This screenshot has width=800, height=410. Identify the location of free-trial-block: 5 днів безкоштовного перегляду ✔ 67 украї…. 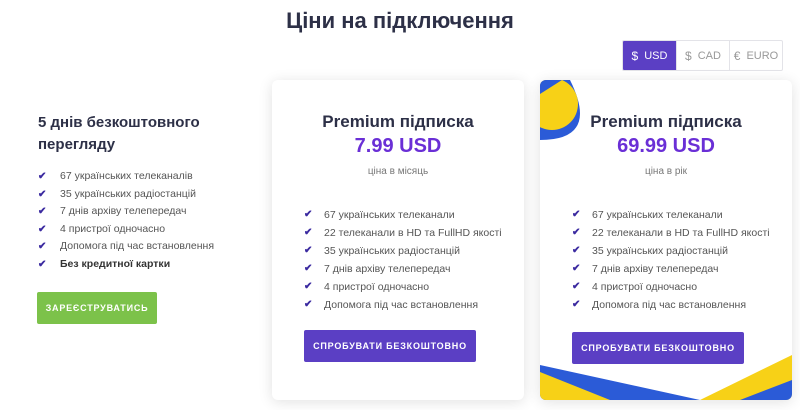
(143, 192).